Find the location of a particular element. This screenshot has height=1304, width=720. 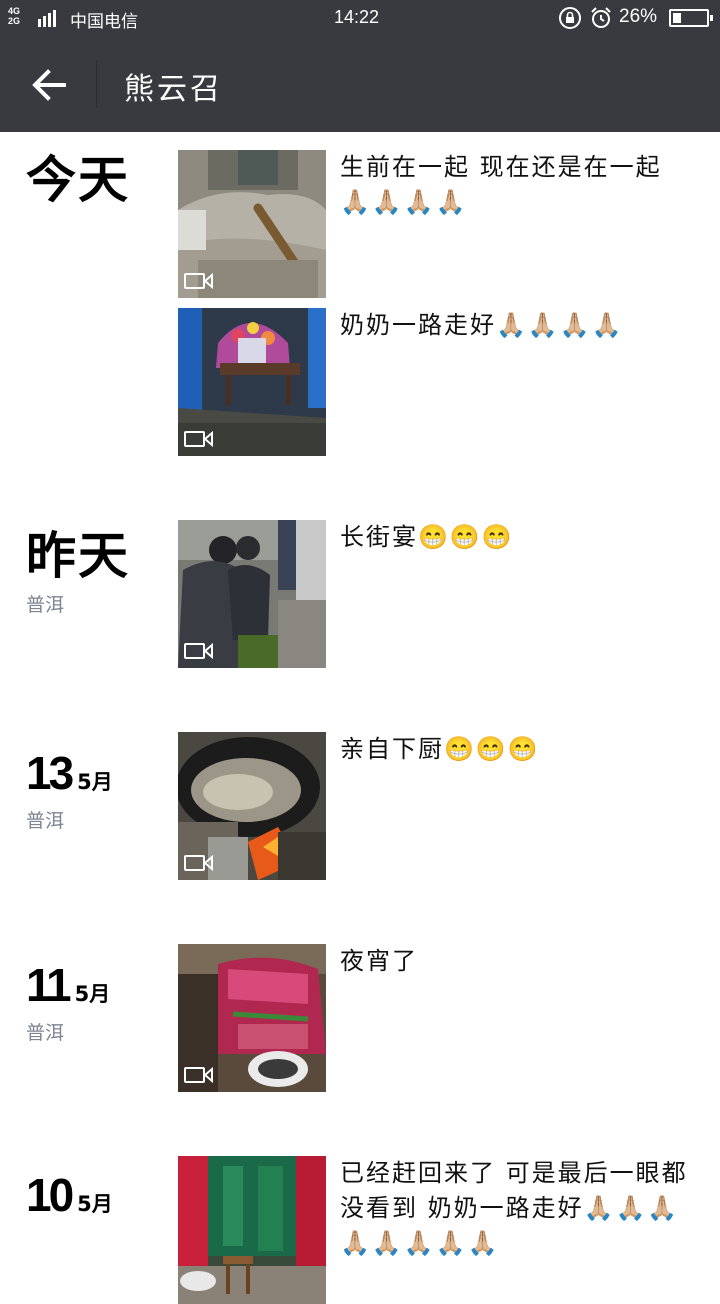

header-divider is located at coordinates (96, 84).